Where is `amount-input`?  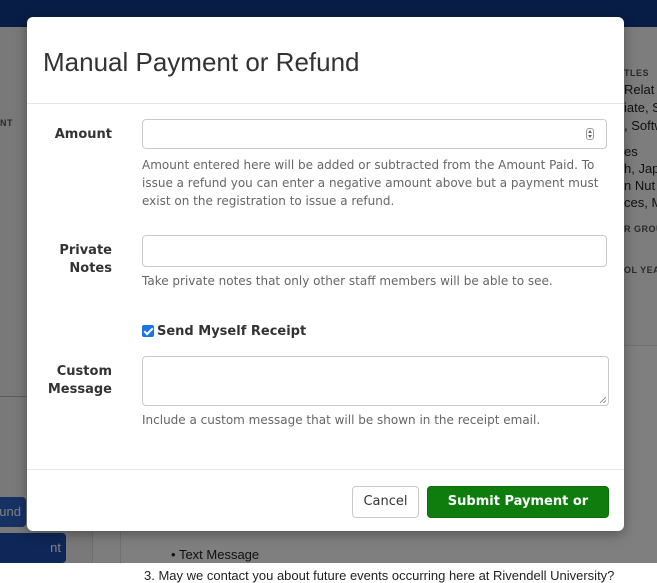 amount-input is located at coordinates (374, 134).